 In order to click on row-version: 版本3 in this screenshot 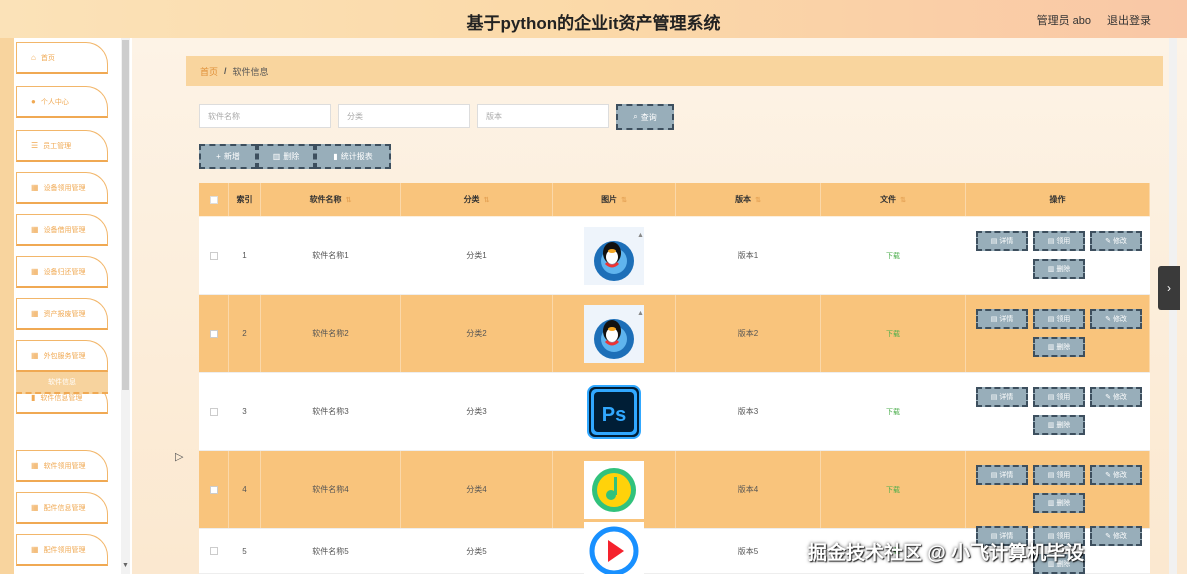, I will do `click(748, 411)`.